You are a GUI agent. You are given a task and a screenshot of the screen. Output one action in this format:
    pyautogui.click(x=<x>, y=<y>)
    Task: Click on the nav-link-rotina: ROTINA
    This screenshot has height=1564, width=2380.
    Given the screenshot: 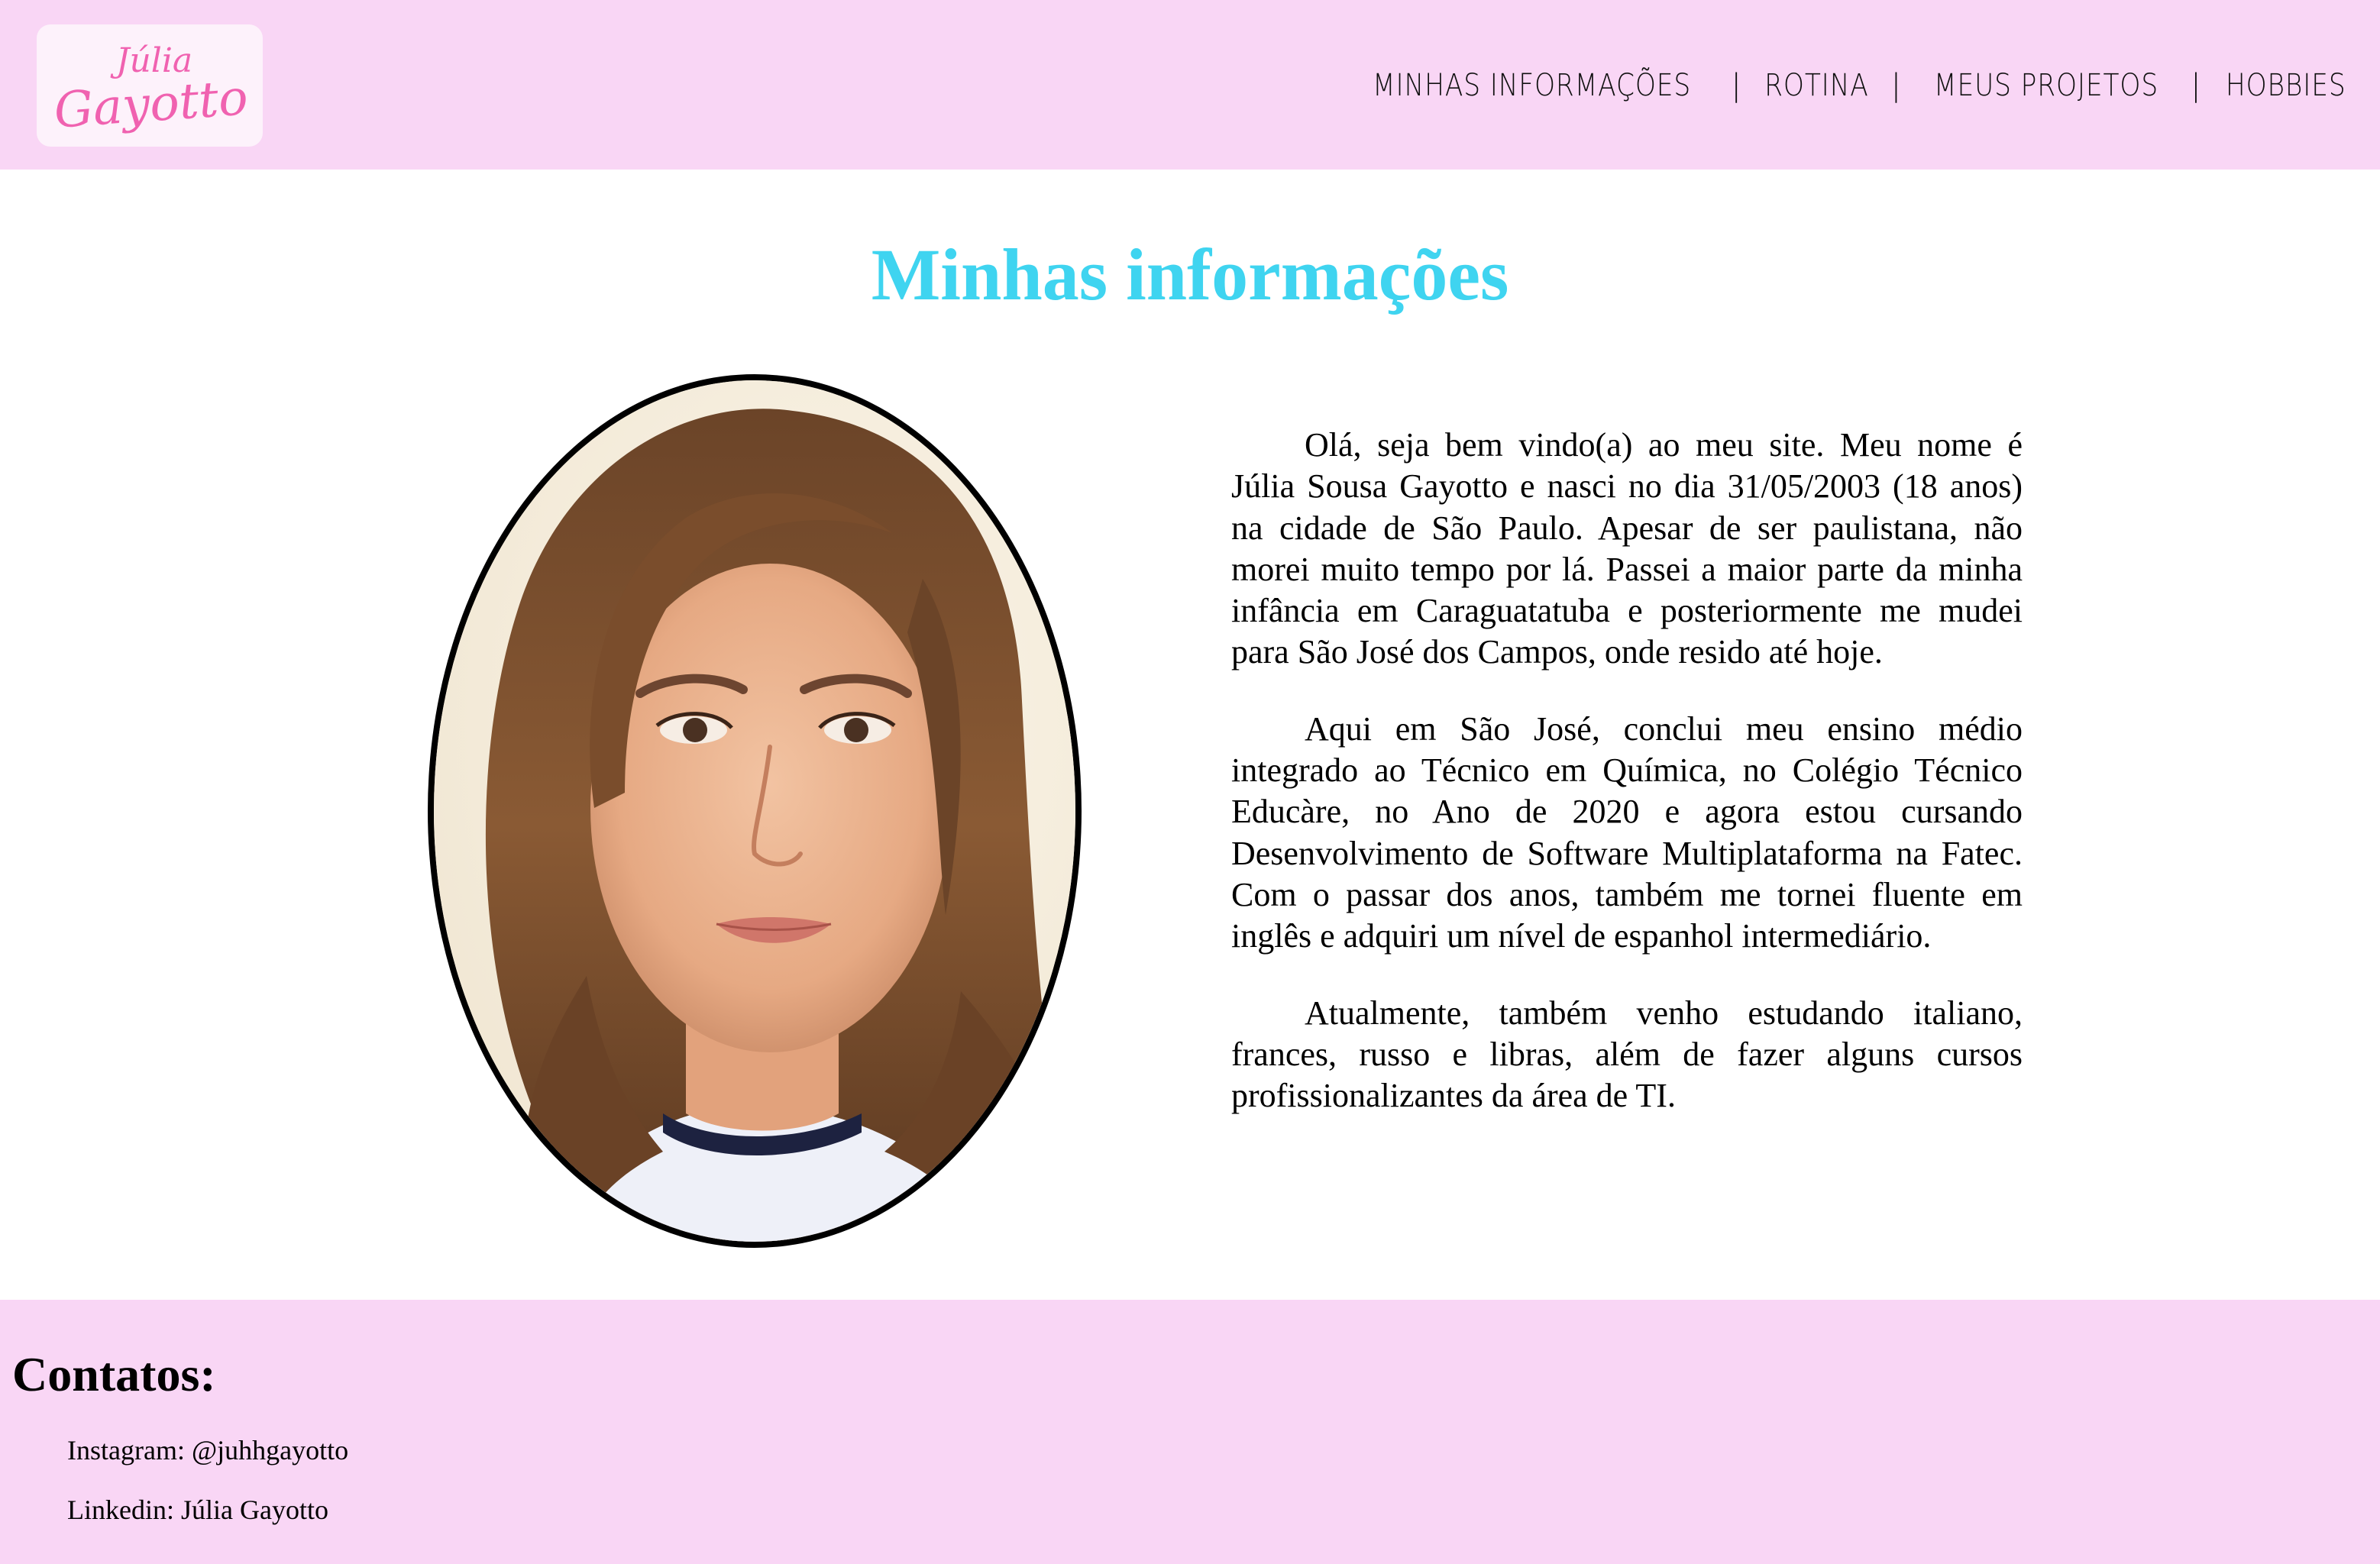 What is the action you would take?
    pyautogui.click(x=1817, y=85)
    